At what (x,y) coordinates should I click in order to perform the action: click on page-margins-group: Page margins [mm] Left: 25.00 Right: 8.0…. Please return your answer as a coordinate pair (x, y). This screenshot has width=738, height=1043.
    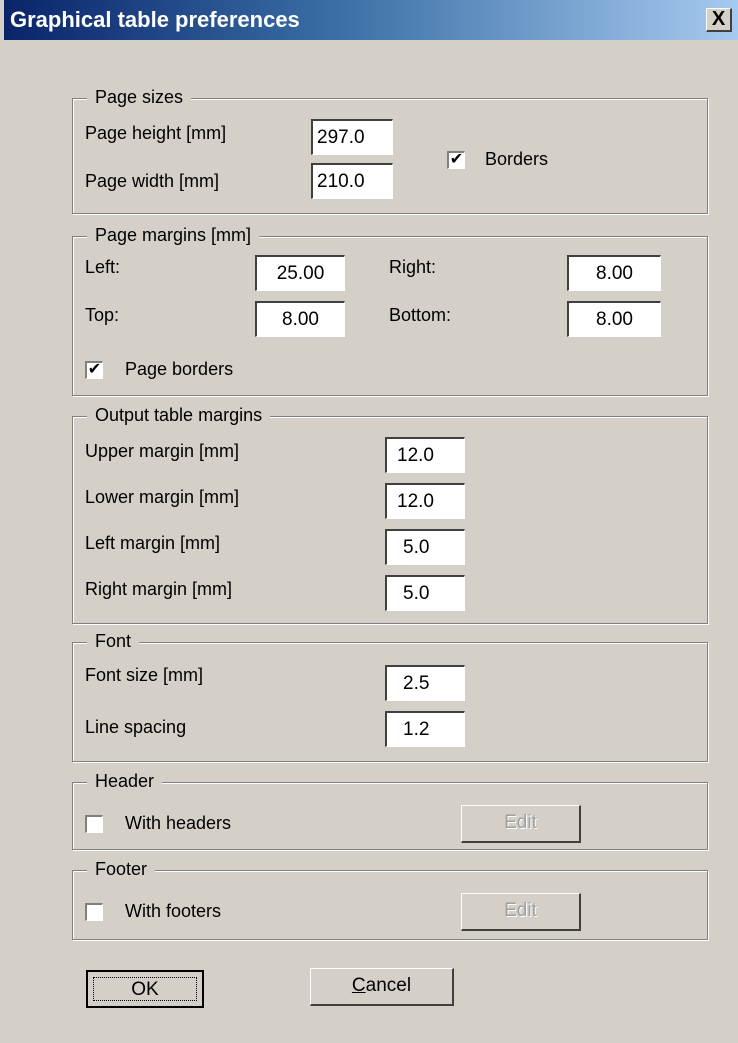
    Looking at the image, I should click on (390, 310).